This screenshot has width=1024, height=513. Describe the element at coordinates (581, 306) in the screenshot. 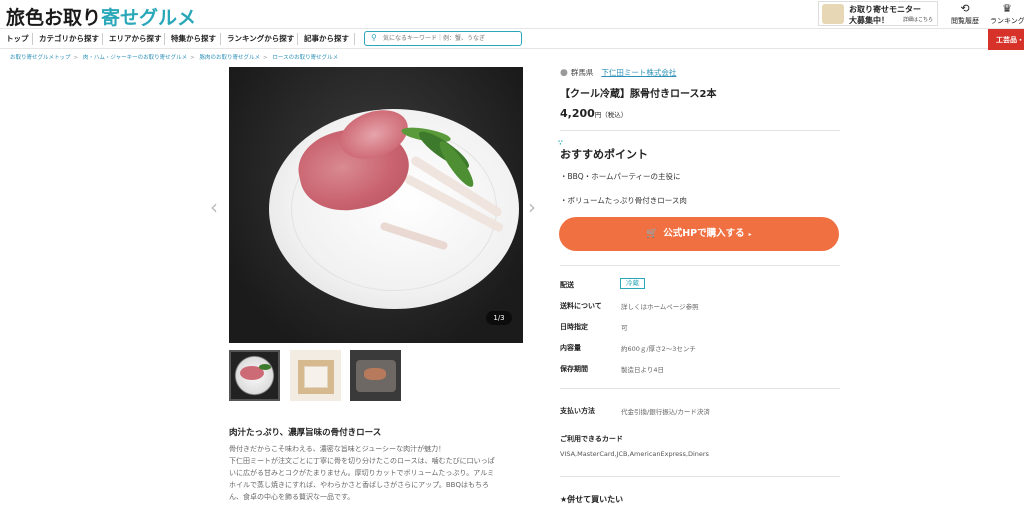

I see `spec-shipping-label: 送料について` at that location.